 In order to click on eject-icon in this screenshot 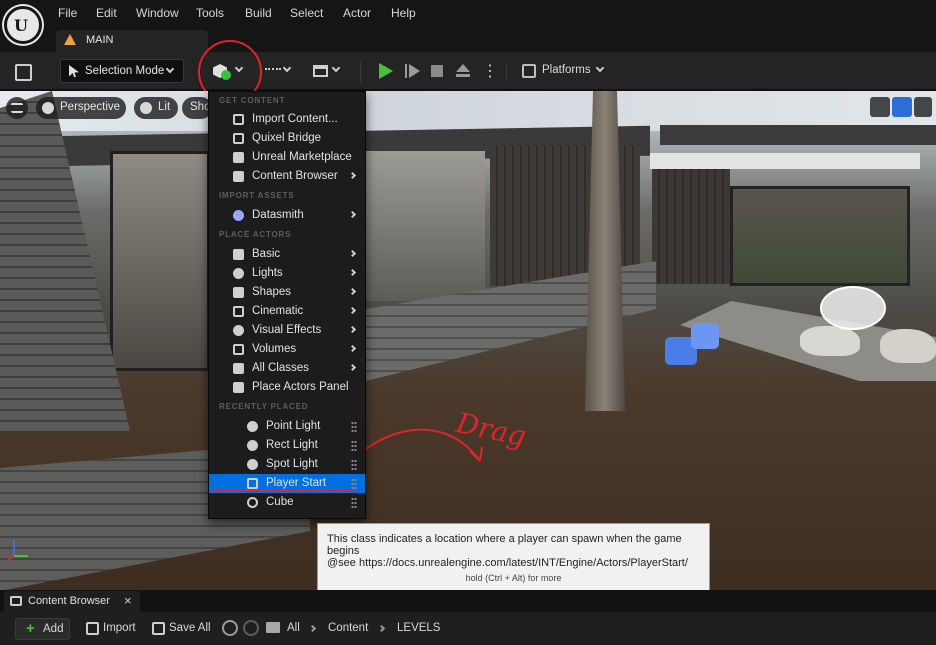, I will do `click(463, 71)`.